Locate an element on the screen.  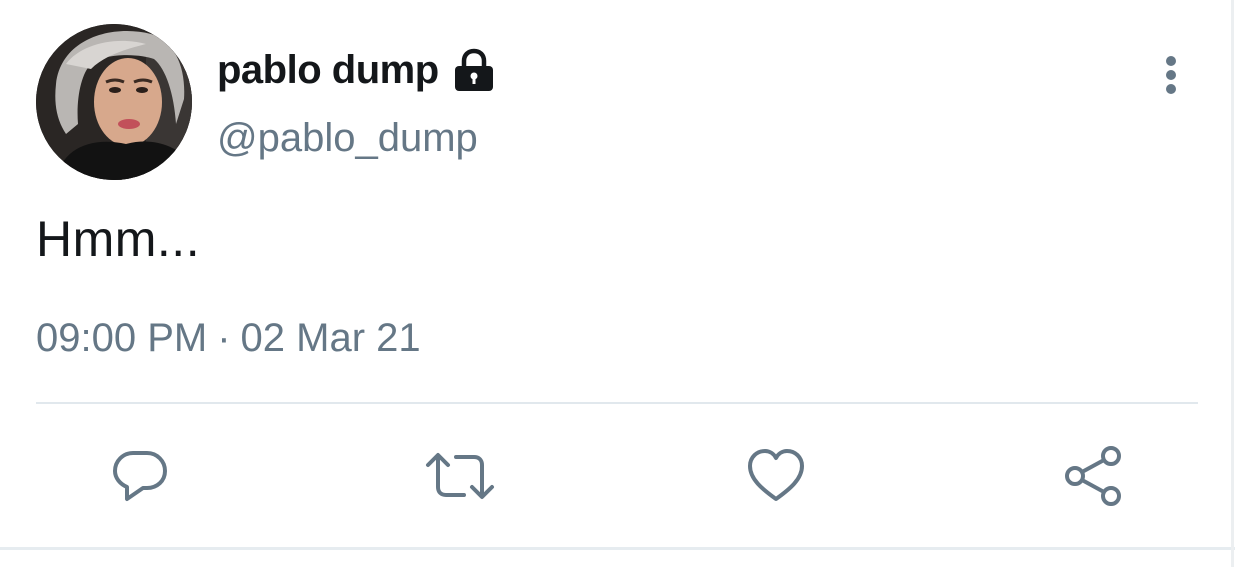
tweet-timestamp: 09:00 PM · 02 Mar 21 is located at coordinates (228, 338).